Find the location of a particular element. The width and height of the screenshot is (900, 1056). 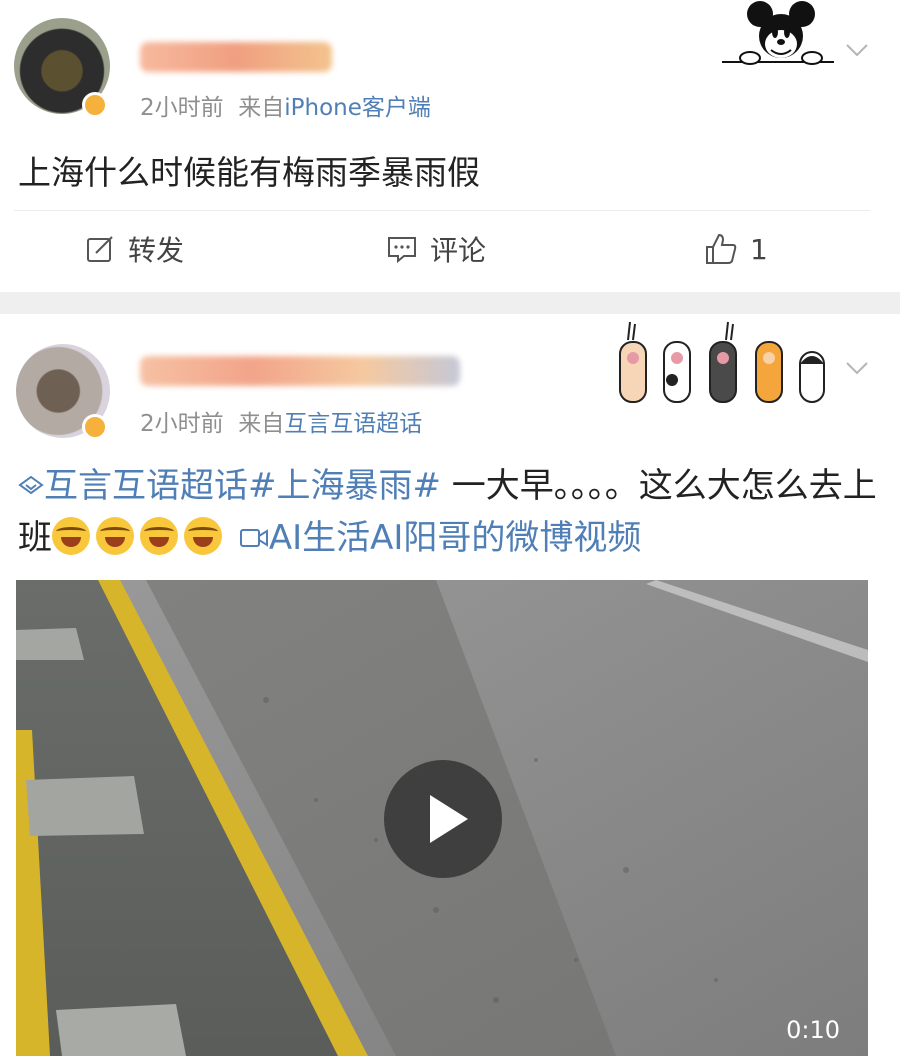

video-camera-icon is located at coordinates (253, 538).